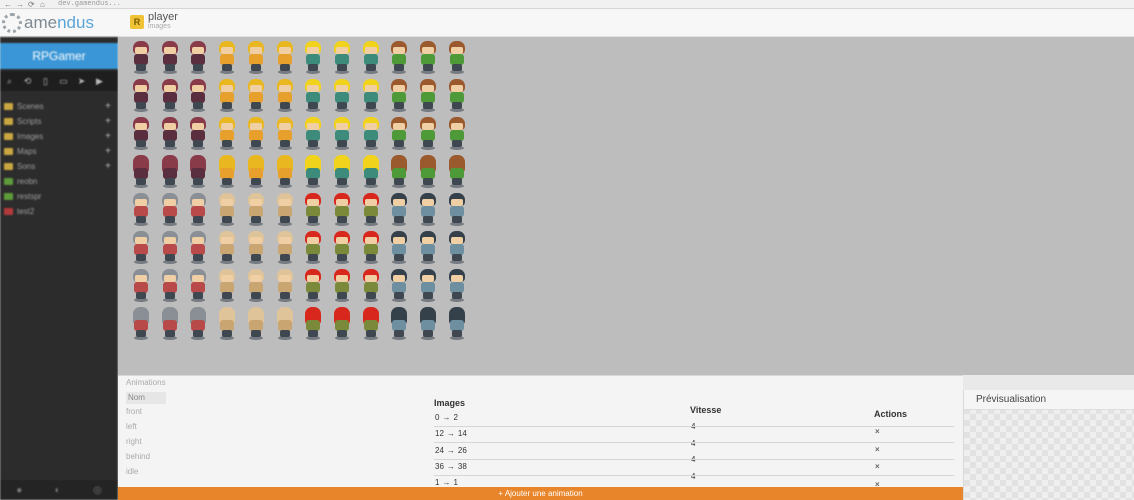 Image resolution: width=1134 pixels, height=500 pixels. I want to click on animation-frames: 1 → 1, so click(446, 482).